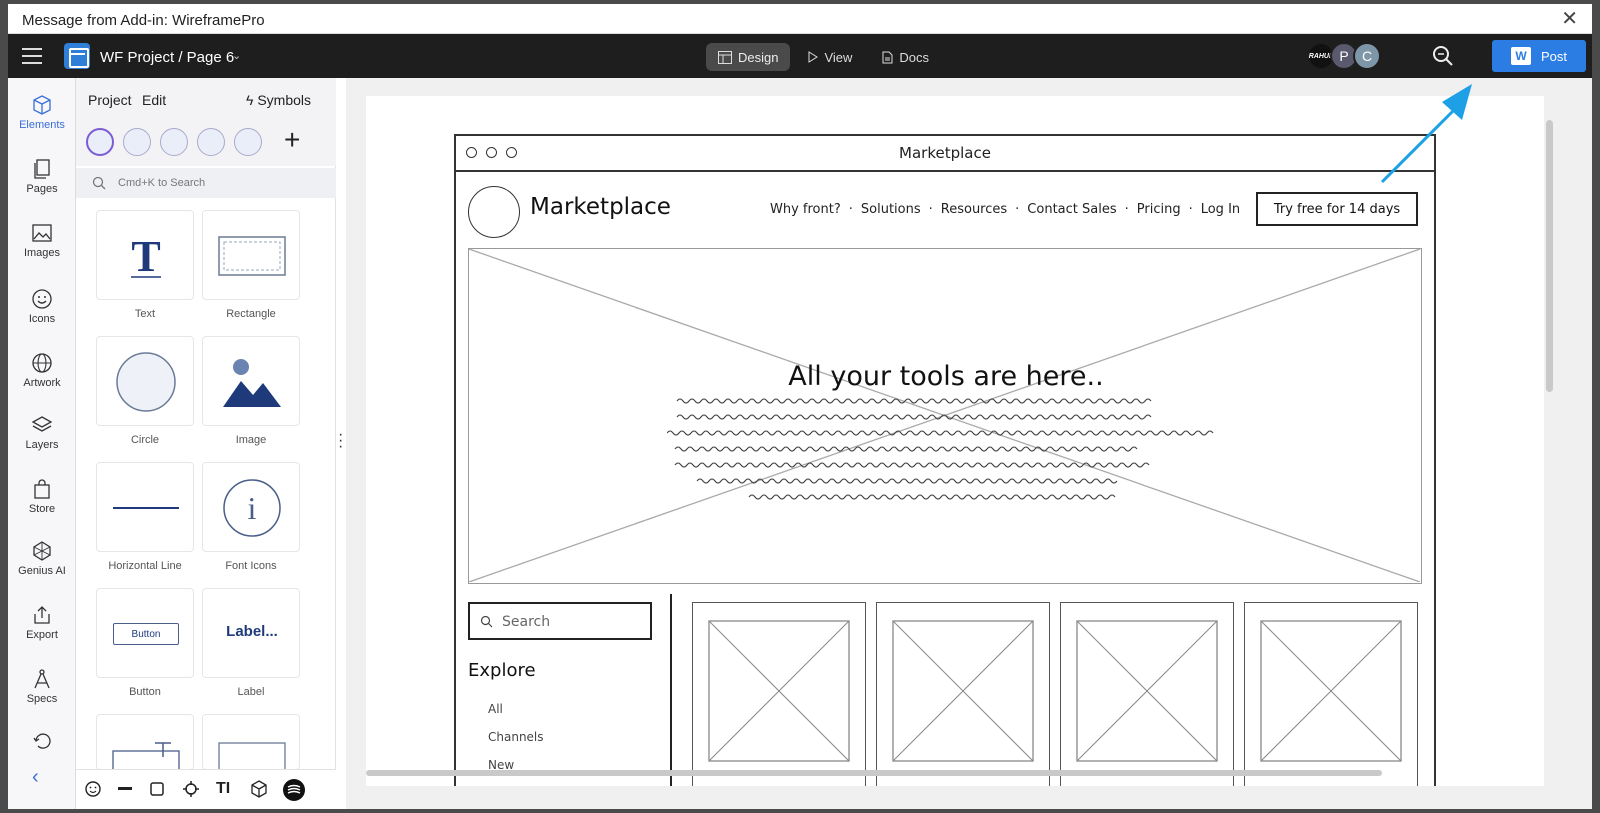 Image resolution: width=1600 pixels, height=813 pixels. What do you see at coordinates (125, 789) in the screenshot?
I see `line-tool-icon` at bounding box center [125, 789].